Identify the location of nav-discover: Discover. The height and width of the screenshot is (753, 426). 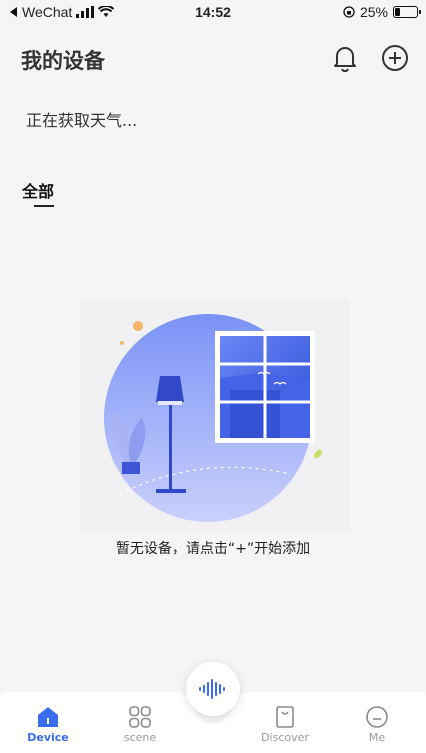
(285, 724).